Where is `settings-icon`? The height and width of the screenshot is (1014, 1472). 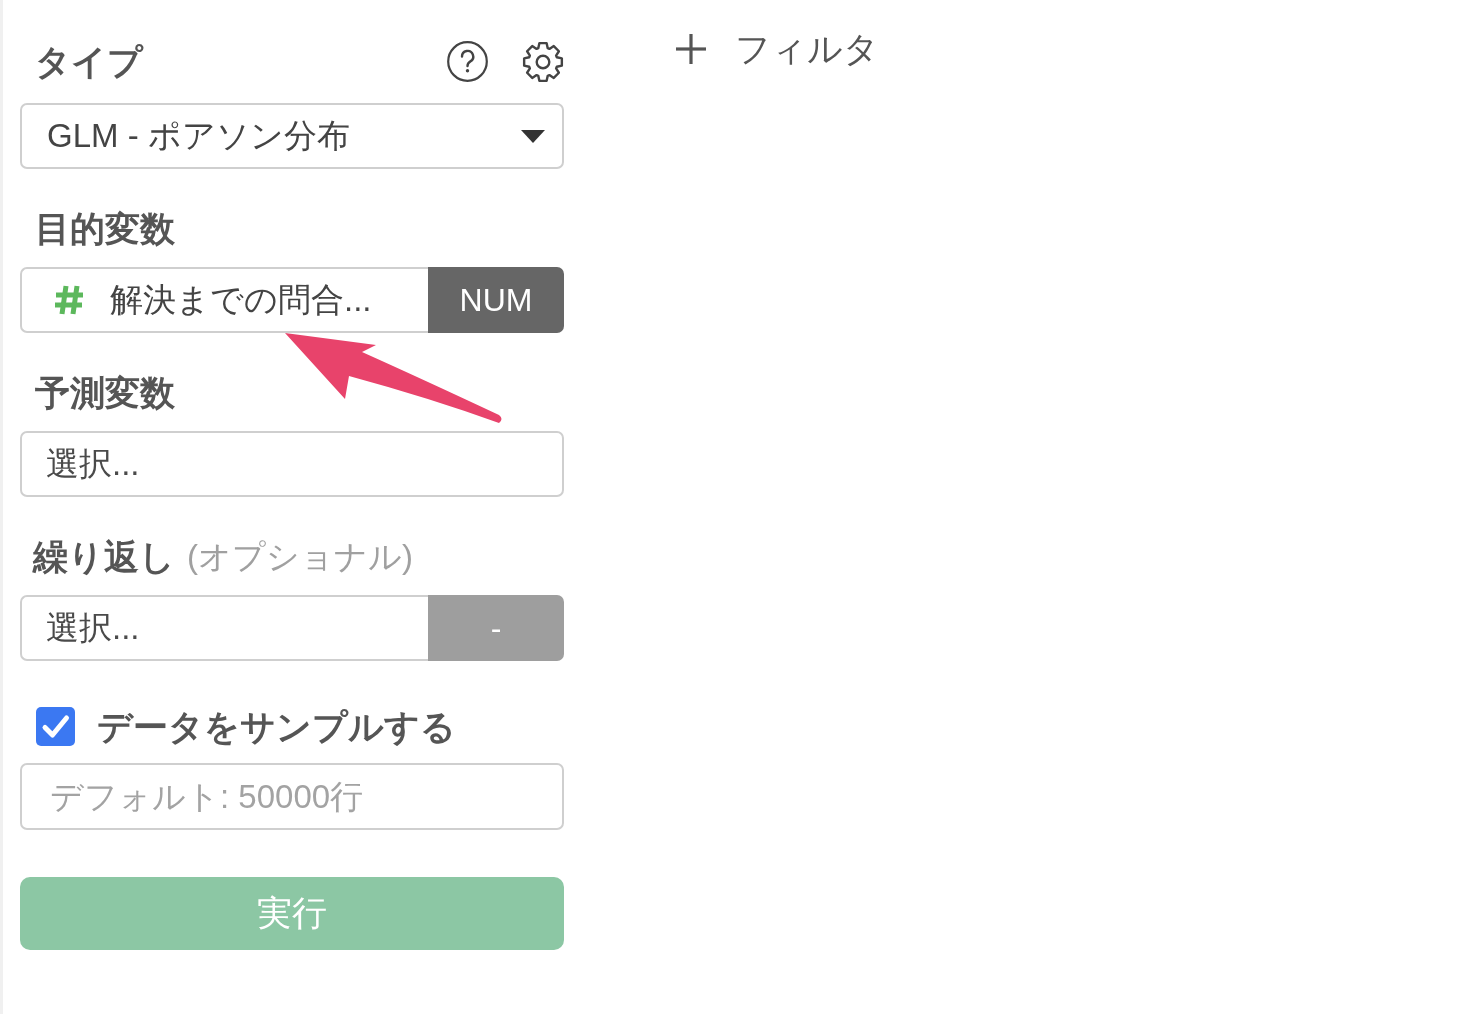
settings-icon is located at coordinates (543, 61).